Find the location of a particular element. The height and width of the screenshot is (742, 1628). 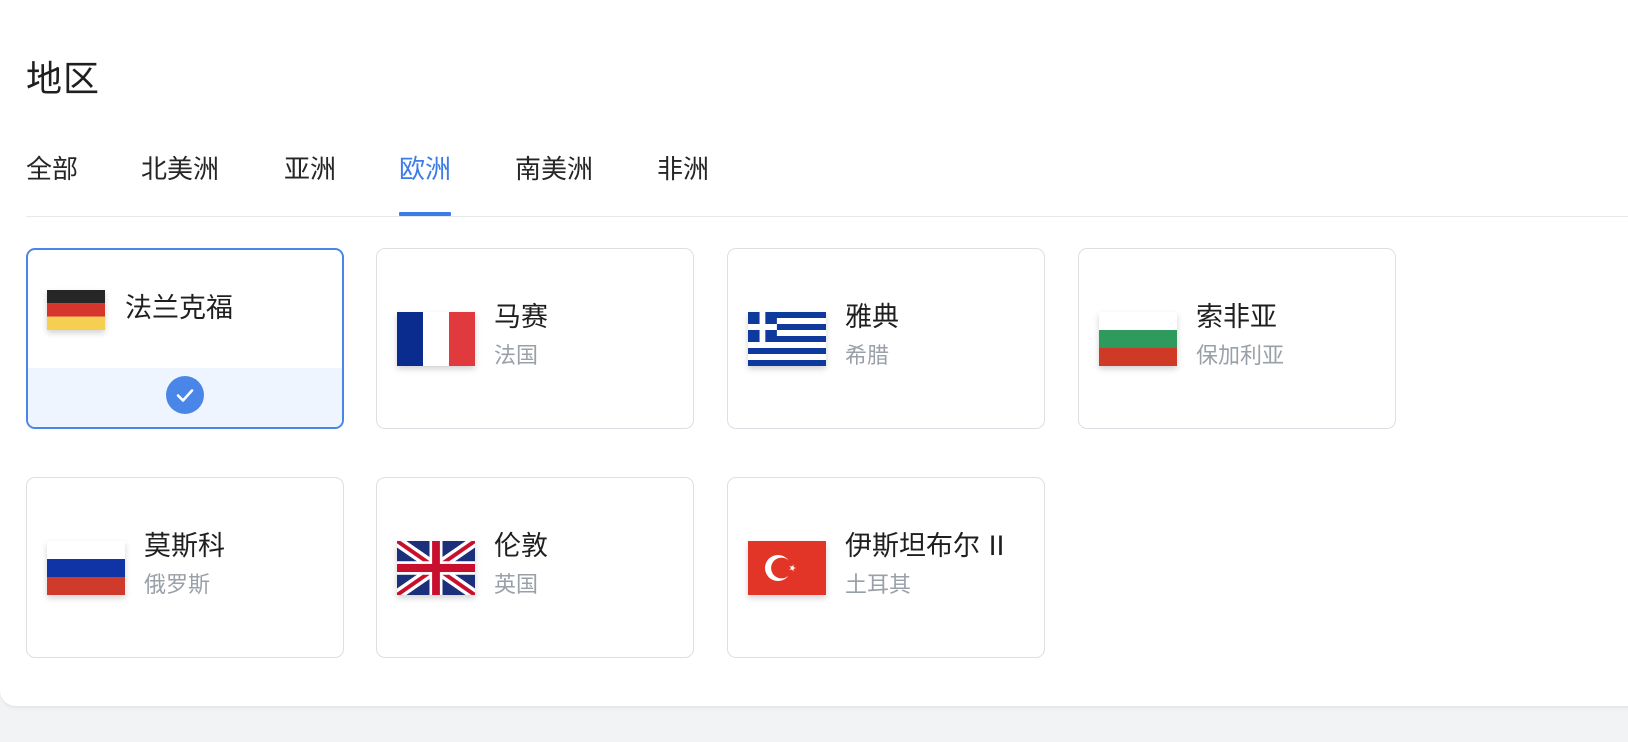

germany-flag-icon is located at coordinates (76, 310).